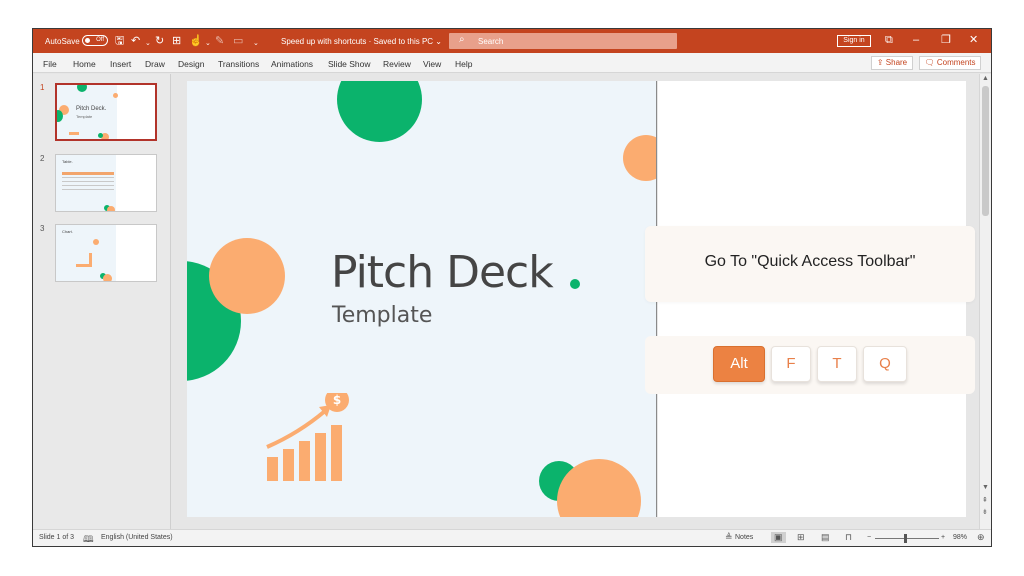 This screenshot has height=576, width=1024. Describe the element at coordinates (247, 276) in the screenshot. I see `orange-circle-left` at that location.